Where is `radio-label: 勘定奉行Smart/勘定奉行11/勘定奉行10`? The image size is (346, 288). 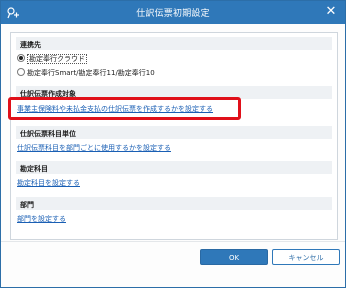 radio-label: 勘定奉行Smart/勘定奉行11/勘定奉行10 is located at coordinates (91, 73).